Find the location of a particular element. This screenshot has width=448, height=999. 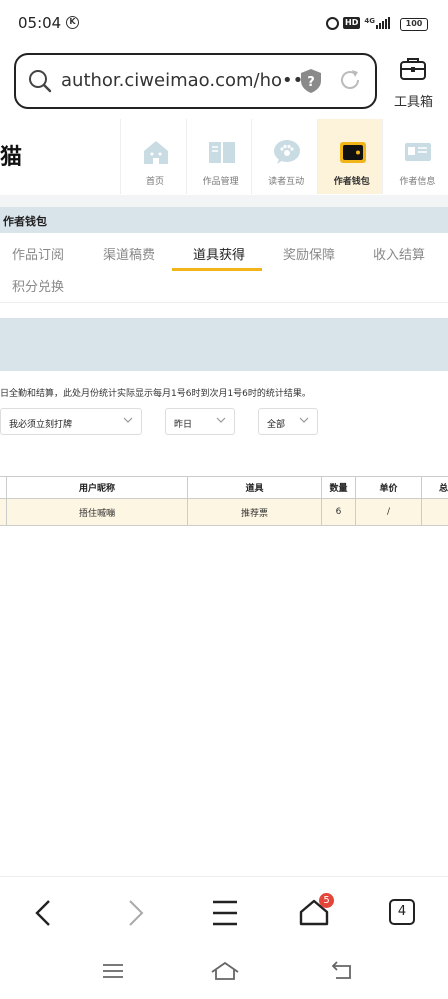

tab-subscriptions: 作品订阅 is located at coordinates (38, 253).